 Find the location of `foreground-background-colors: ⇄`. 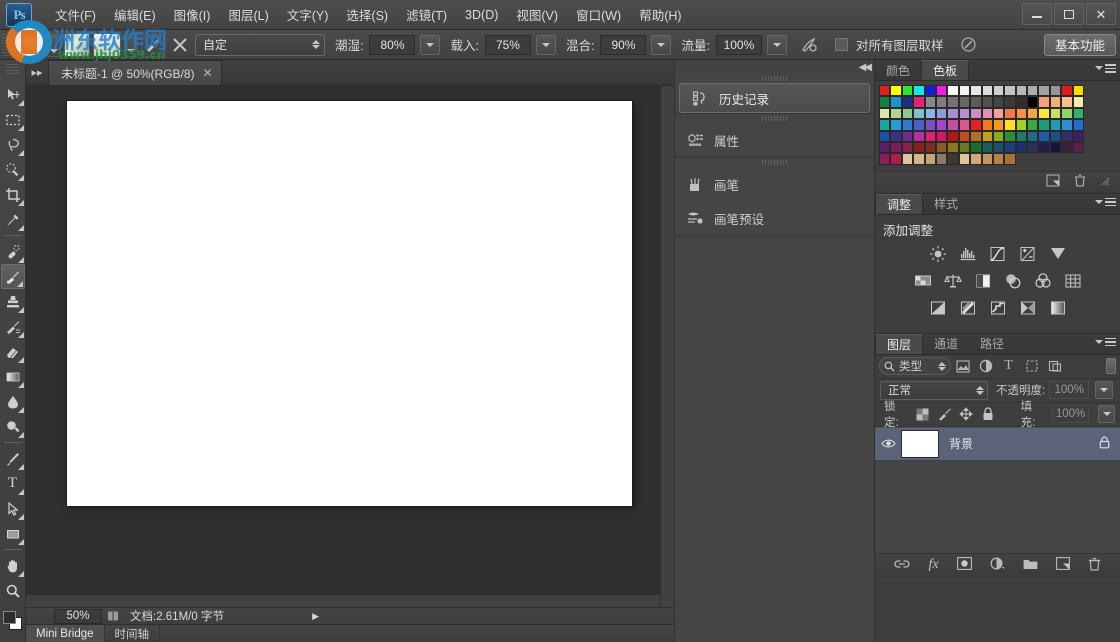

foreground-background-colors: ⇄ is located at coordinates (19, 622).